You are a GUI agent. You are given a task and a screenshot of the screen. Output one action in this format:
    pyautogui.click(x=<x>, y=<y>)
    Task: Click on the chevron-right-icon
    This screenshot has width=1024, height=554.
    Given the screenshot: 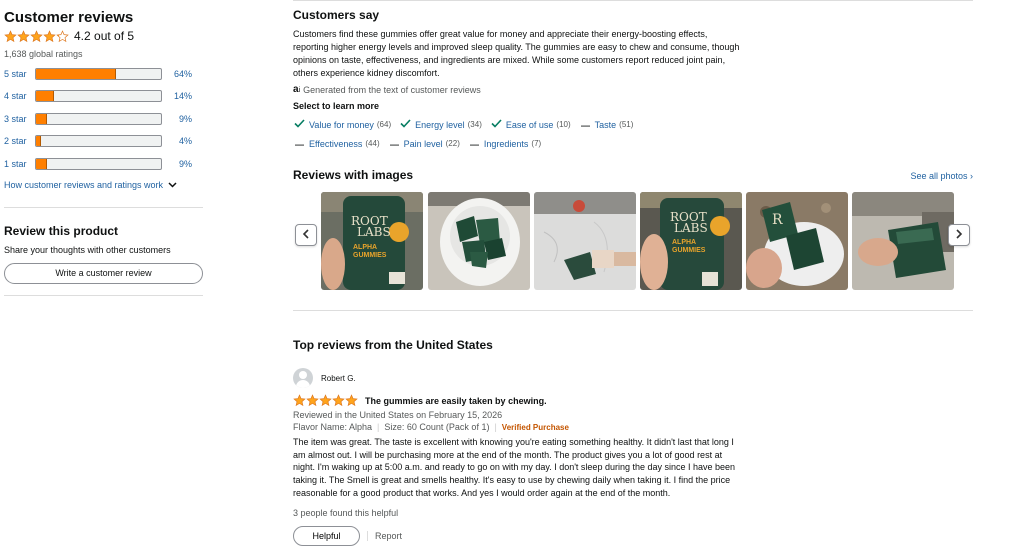 What is the action you would take?
    pyautogui.click(x=959, y=235)
    